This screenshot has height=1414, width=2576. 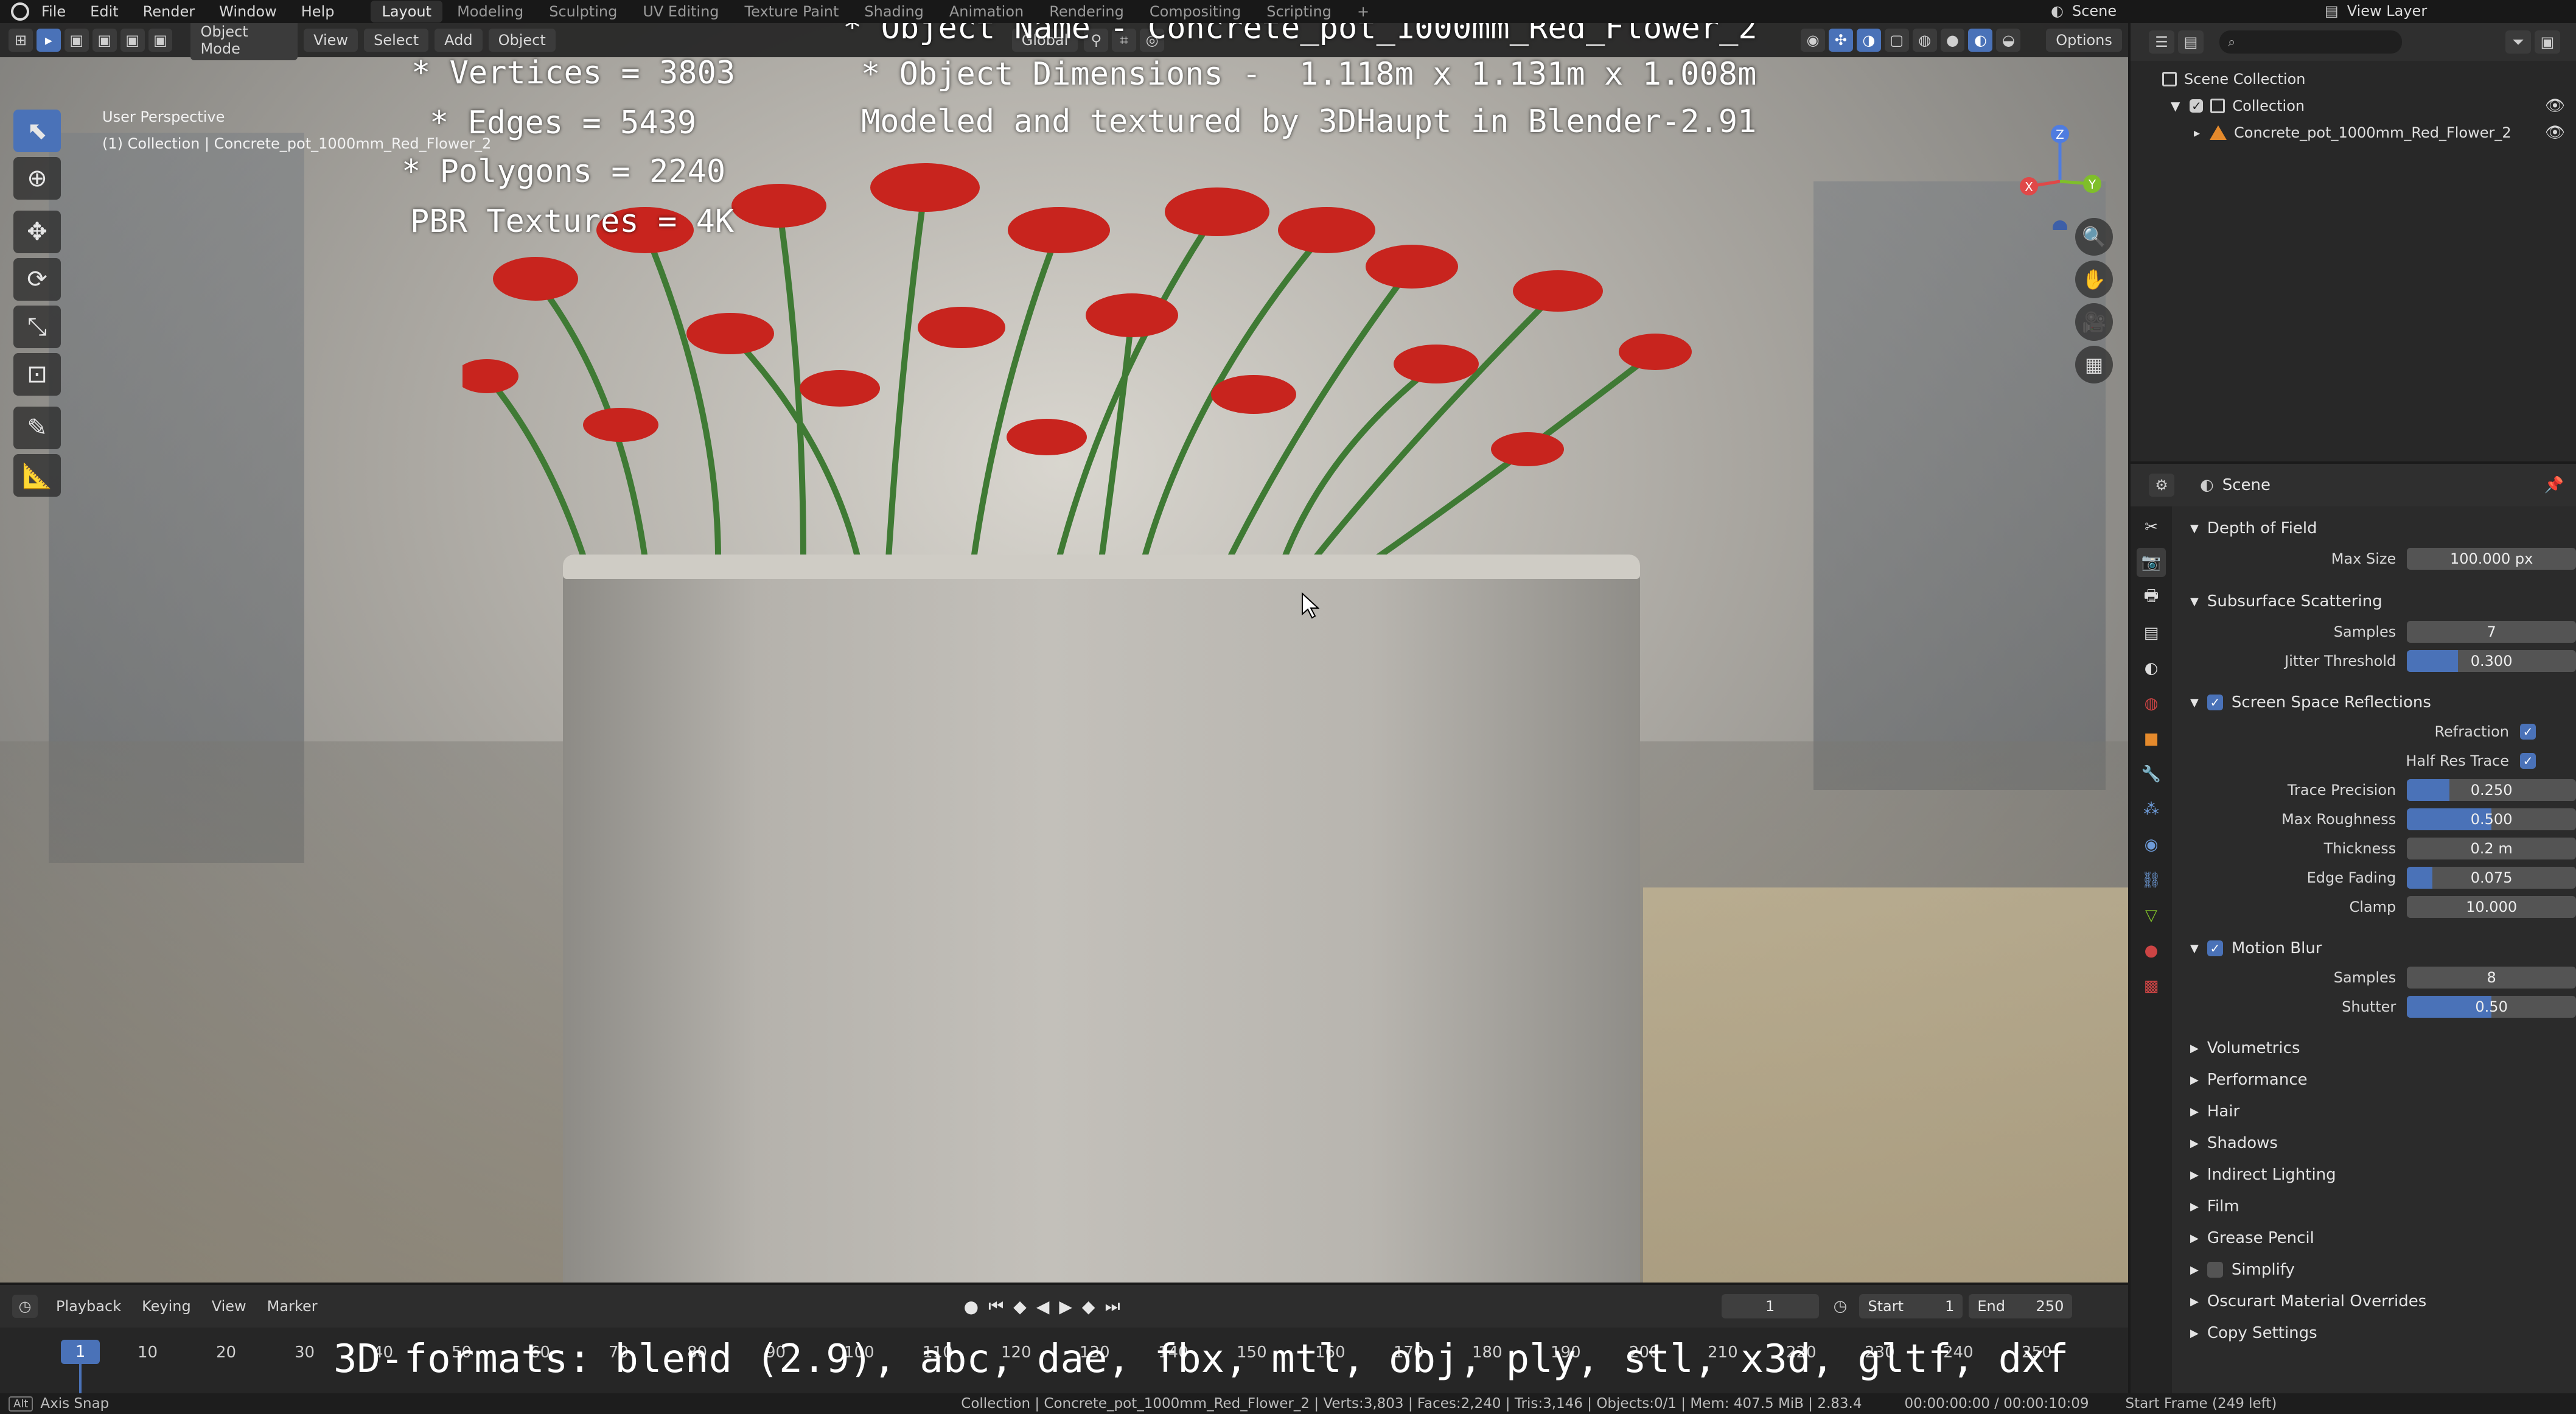 I want to click on menu-file: File, so click(x=54, y=11).